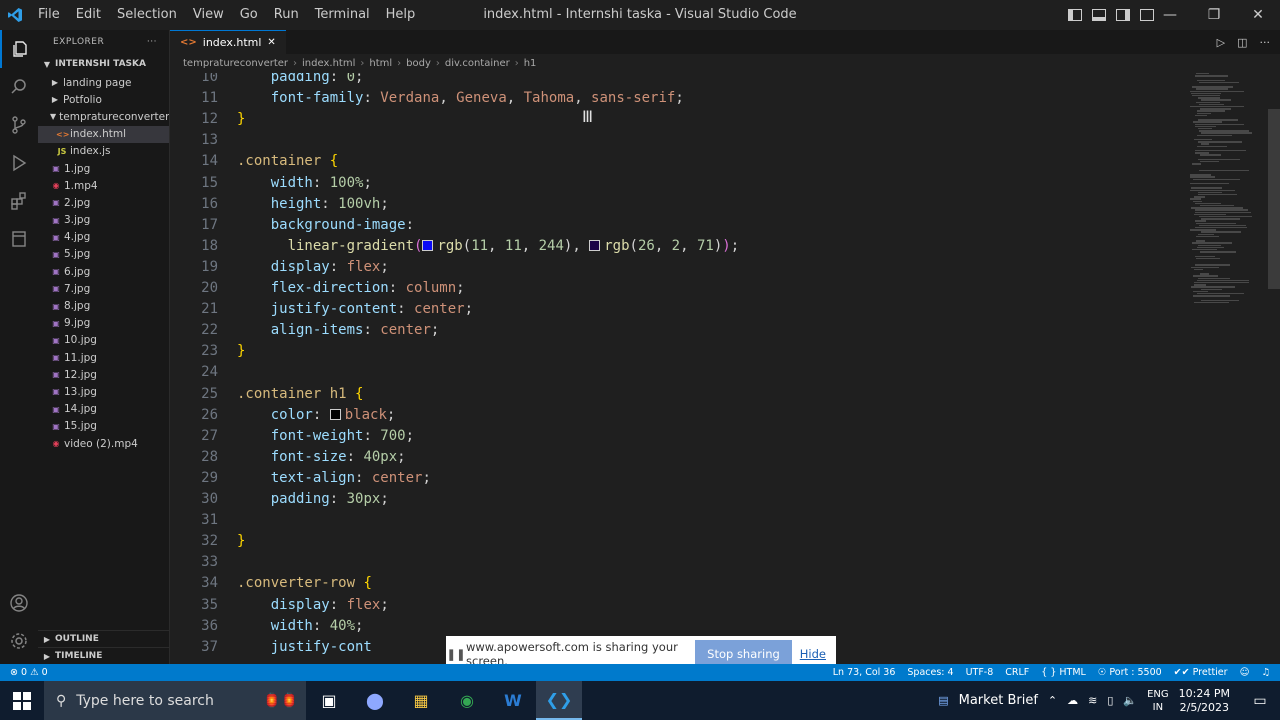 The height and width of the screenshot is (720, 1280). I want to click on breadcrumb-item: html, so click(380, 63).